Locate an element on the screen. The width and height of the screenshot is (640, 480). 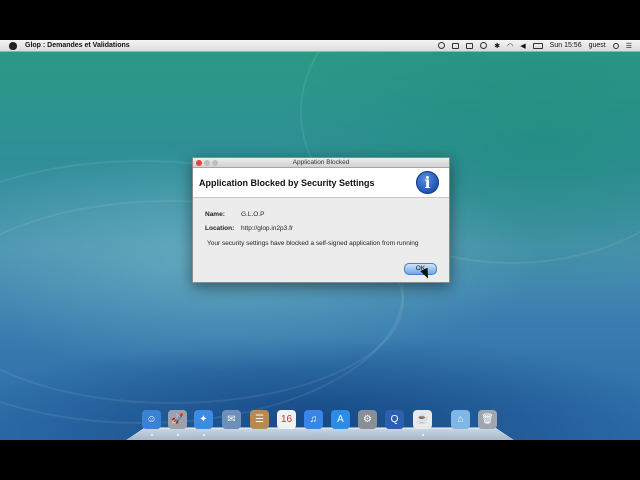
camera-icon is located at coordinates (470, 45).